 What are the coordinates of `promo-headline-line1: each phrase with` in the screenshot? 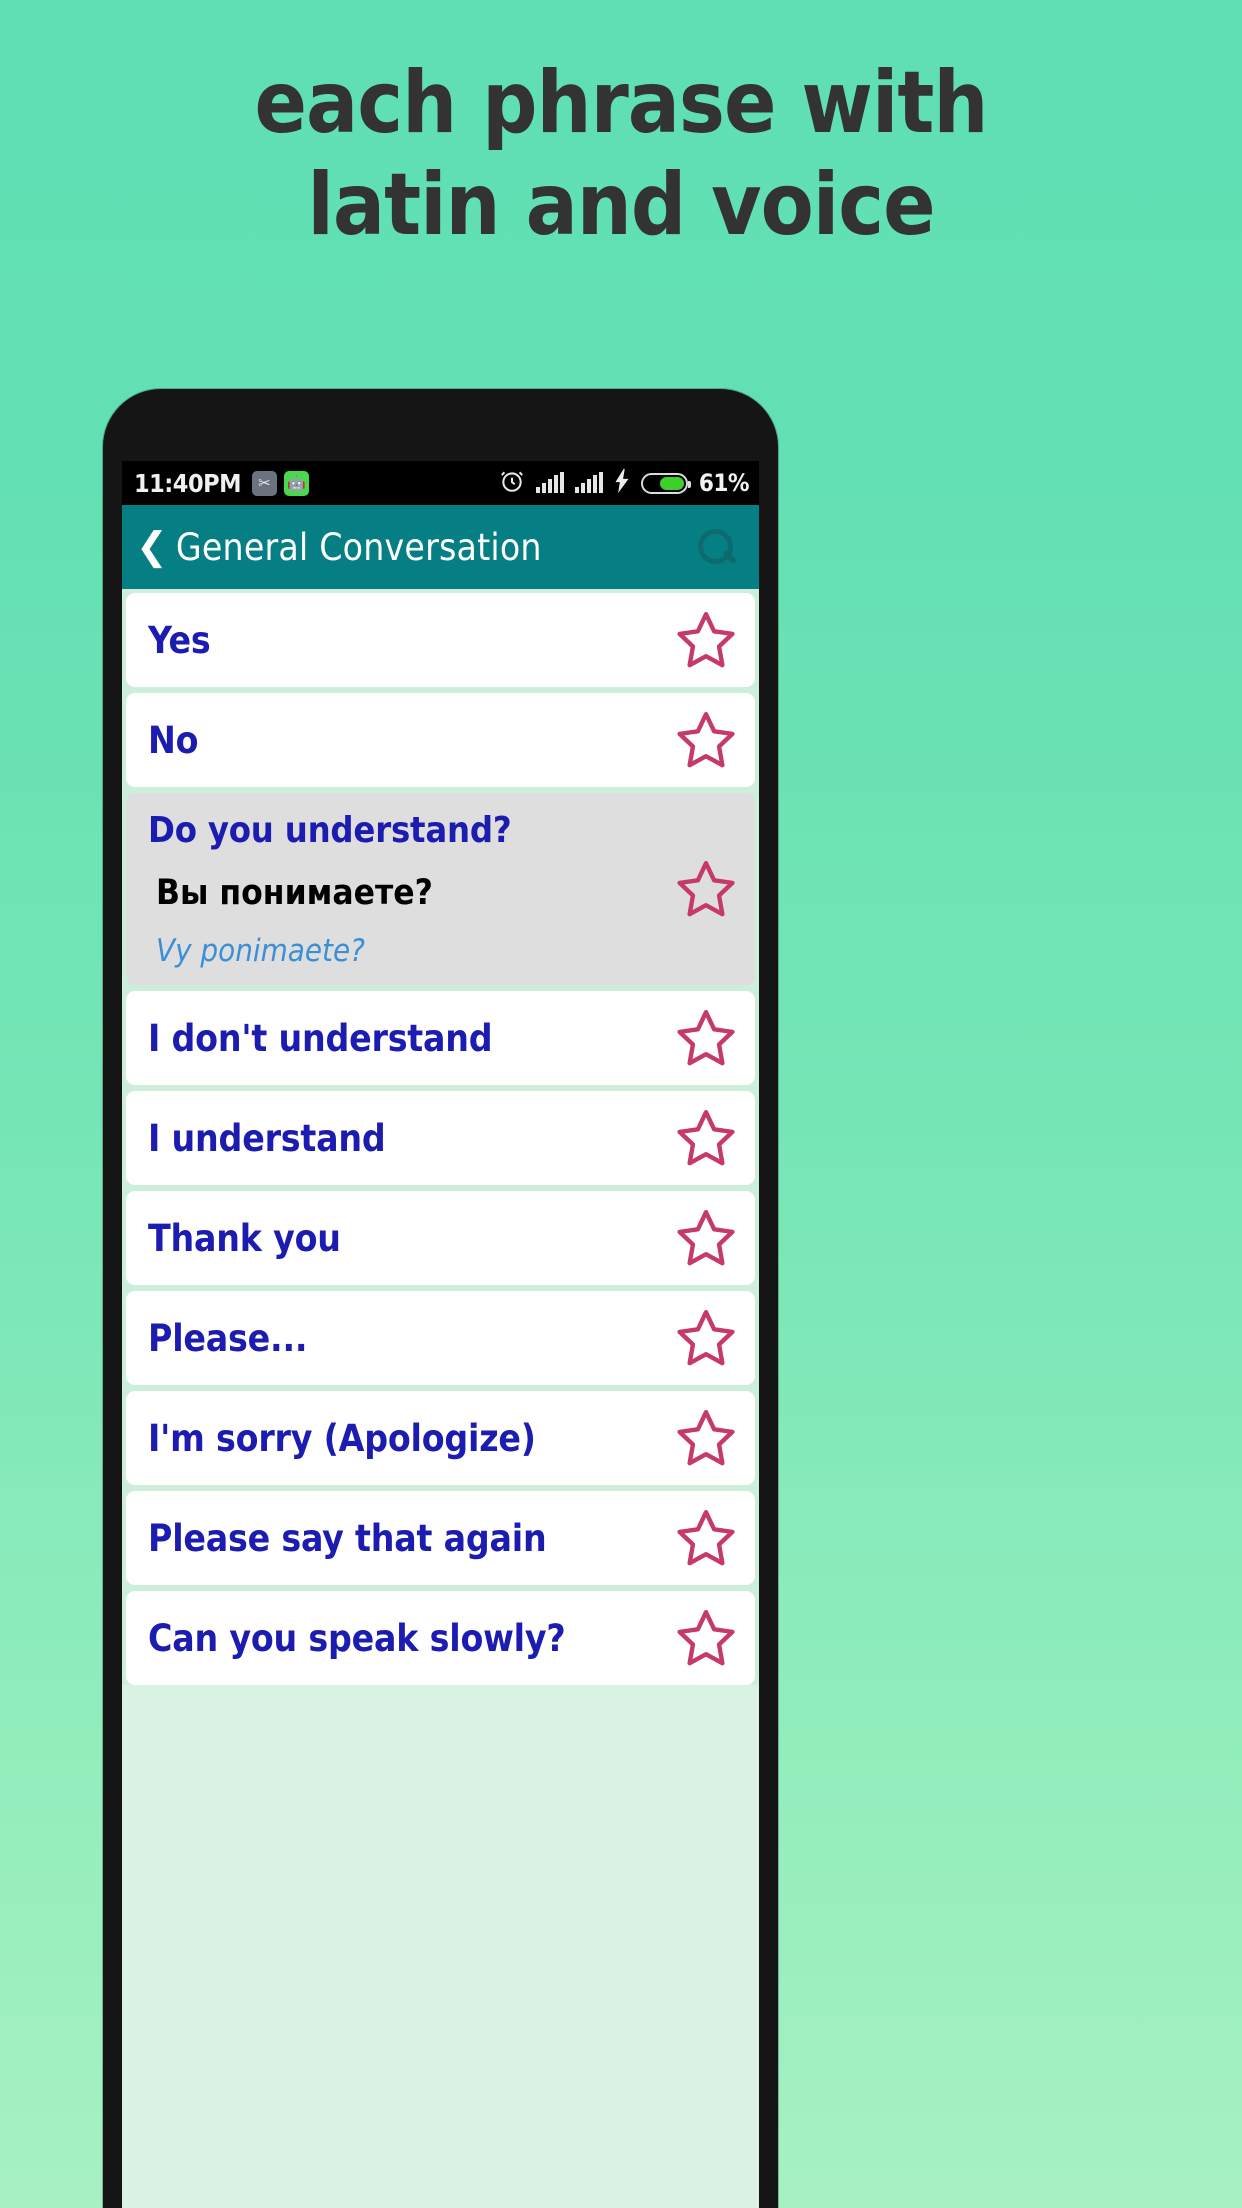 It's located at (621, 103).